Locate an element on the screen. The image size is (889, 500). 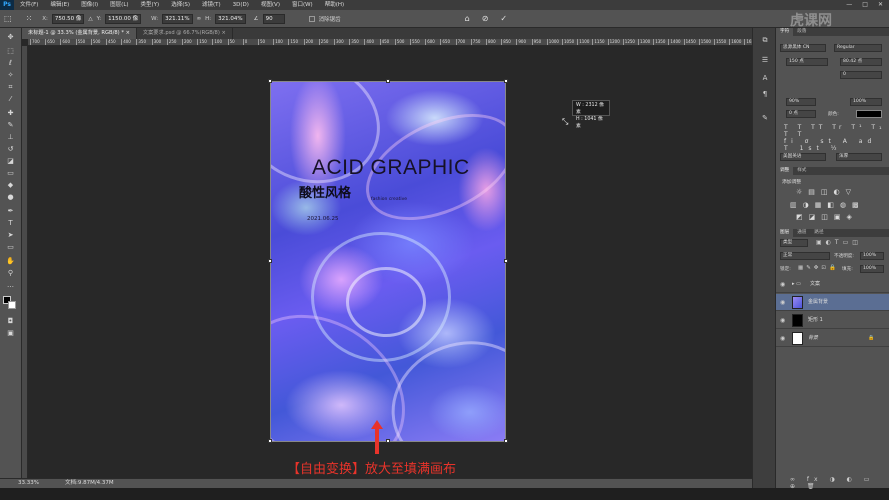
healing-brush-icon: ✚ is located at coordinates (10, 113).